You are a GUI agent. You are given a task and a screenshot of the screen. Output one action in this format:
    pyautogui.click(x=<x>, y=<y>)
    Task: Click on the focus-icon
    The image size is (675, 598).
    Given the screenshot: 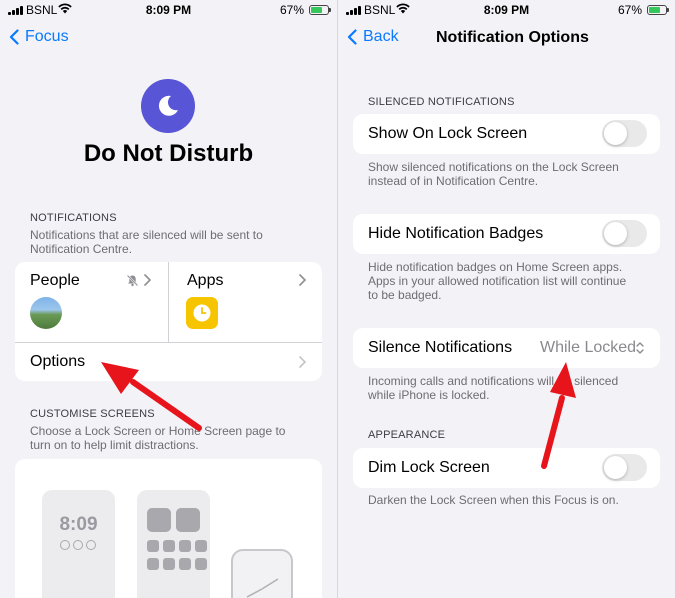 What is the action you would take?
    pyautogui.click(x=168, y=106)
    